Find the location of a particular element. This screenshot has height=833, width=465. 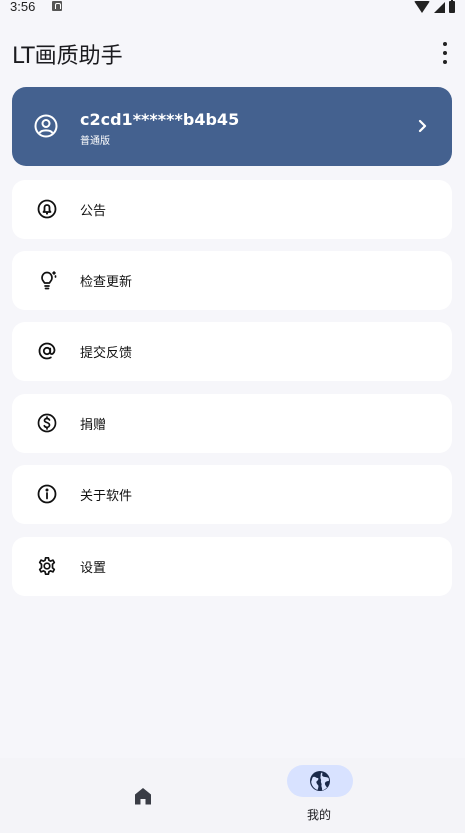

nav-item-home is located at coordinates (116, 795).